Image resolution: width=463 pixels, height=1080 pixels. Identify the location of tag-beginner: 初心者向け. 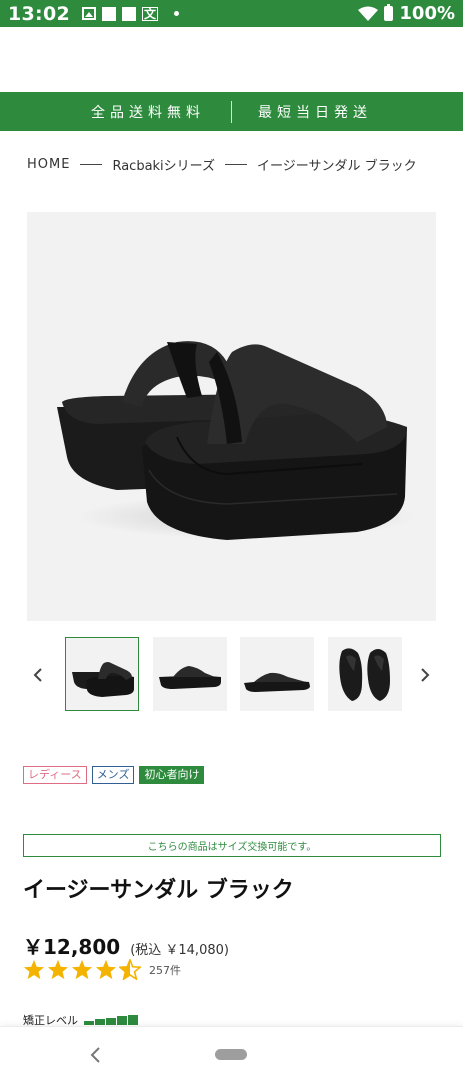
(172, 775).